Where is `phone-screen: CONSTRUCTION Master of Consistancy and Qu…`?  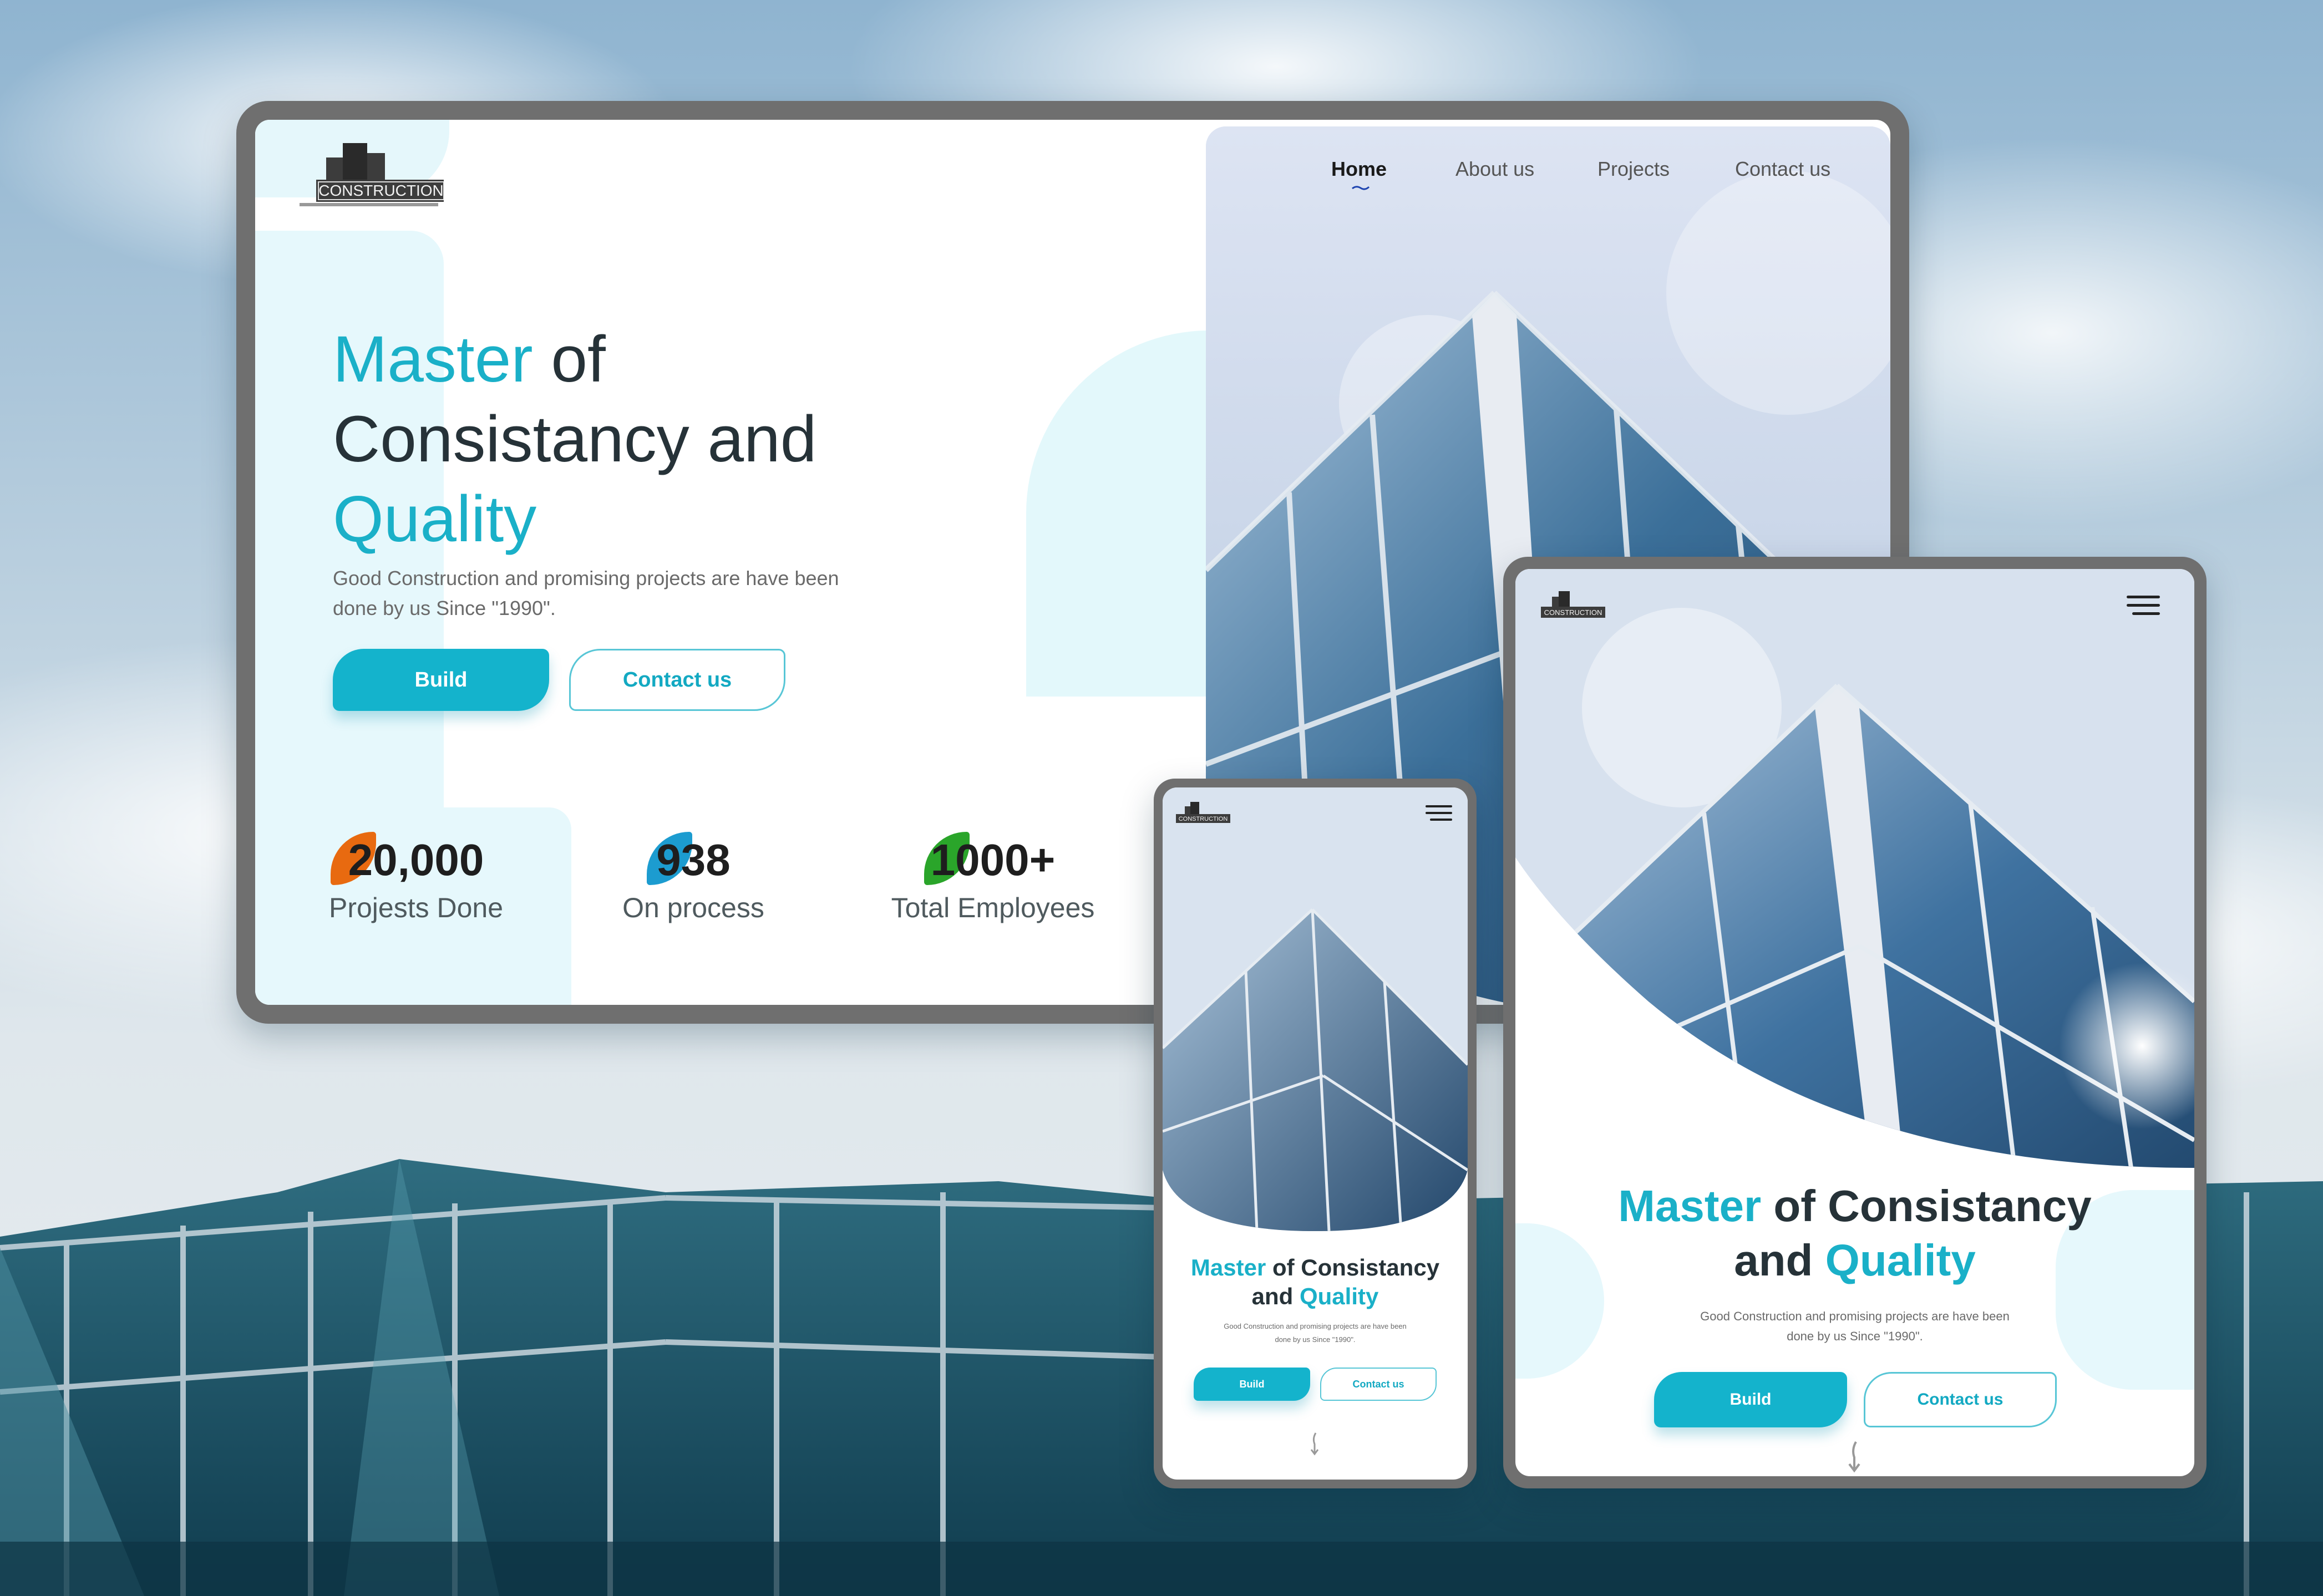
phone-screen: CONSTRUCTION Master of Consistancy and Qu… is located at coordinates (1315, 1133).